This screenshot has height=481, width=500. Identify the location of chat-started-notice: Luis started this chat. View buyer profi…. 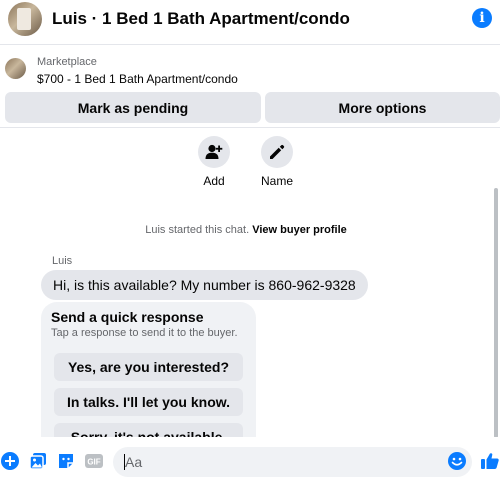
(246, 230).